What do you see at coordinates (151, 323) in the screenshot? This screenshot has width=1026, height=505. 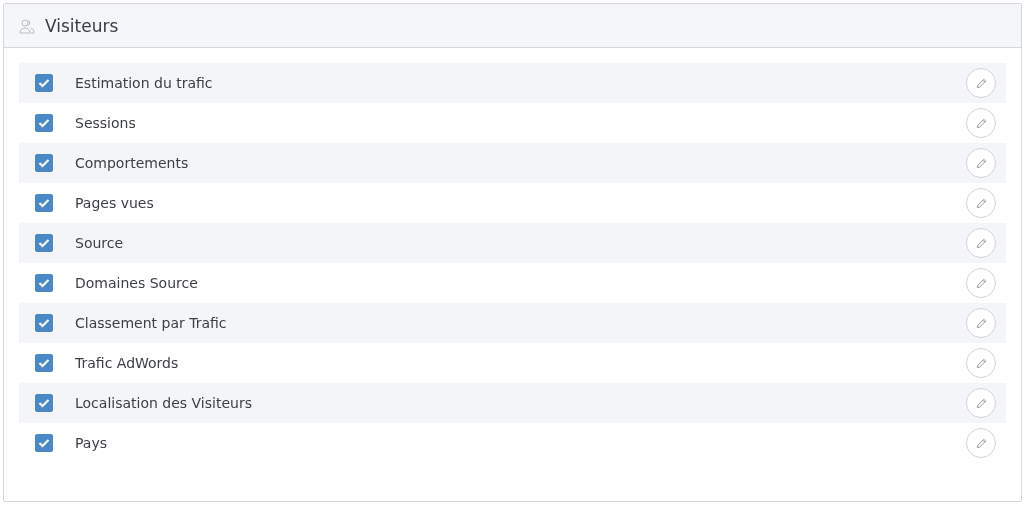 I see `item-label: Classement par Trafic` at bounding box center [151, 323].